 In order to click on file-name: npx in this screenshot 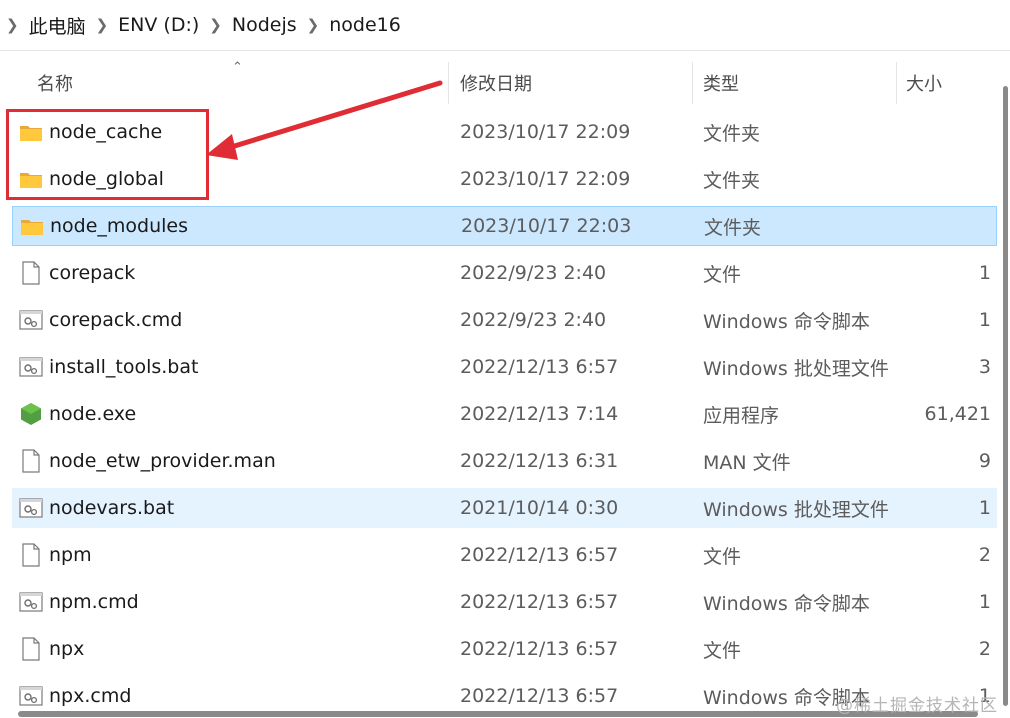, I will do `click(67, 649)`.